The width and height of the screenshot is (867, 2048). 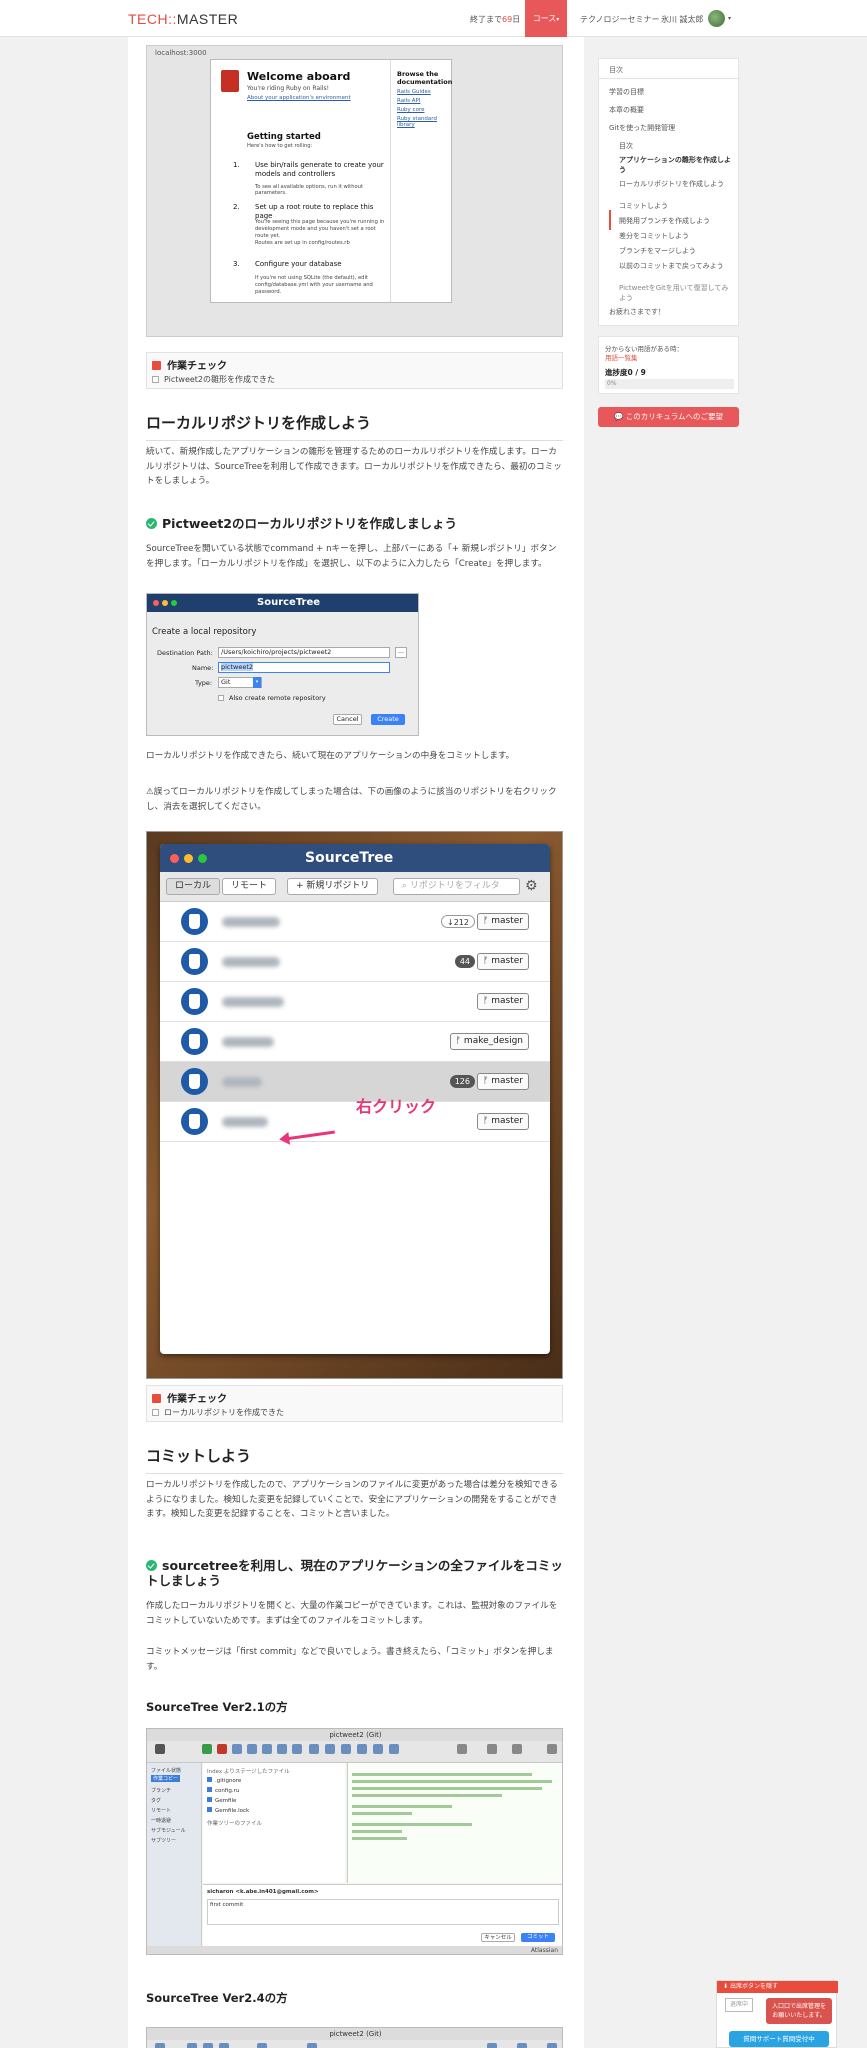 What do you see at coordinates (676, 184) in the screenshot?
I see `toc-item: ローカルリポジトリを作成しよう` at bounding box center [676, 184].